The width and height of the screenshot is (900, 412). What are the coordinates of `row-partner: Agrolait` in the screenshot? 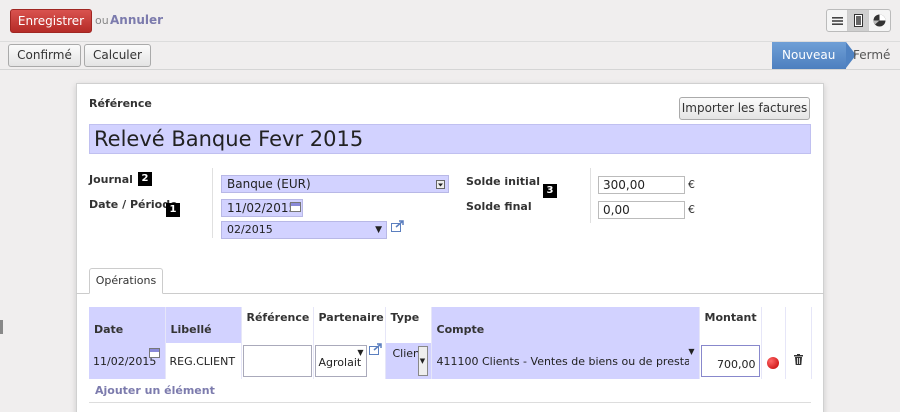 It's located at (340, 362).